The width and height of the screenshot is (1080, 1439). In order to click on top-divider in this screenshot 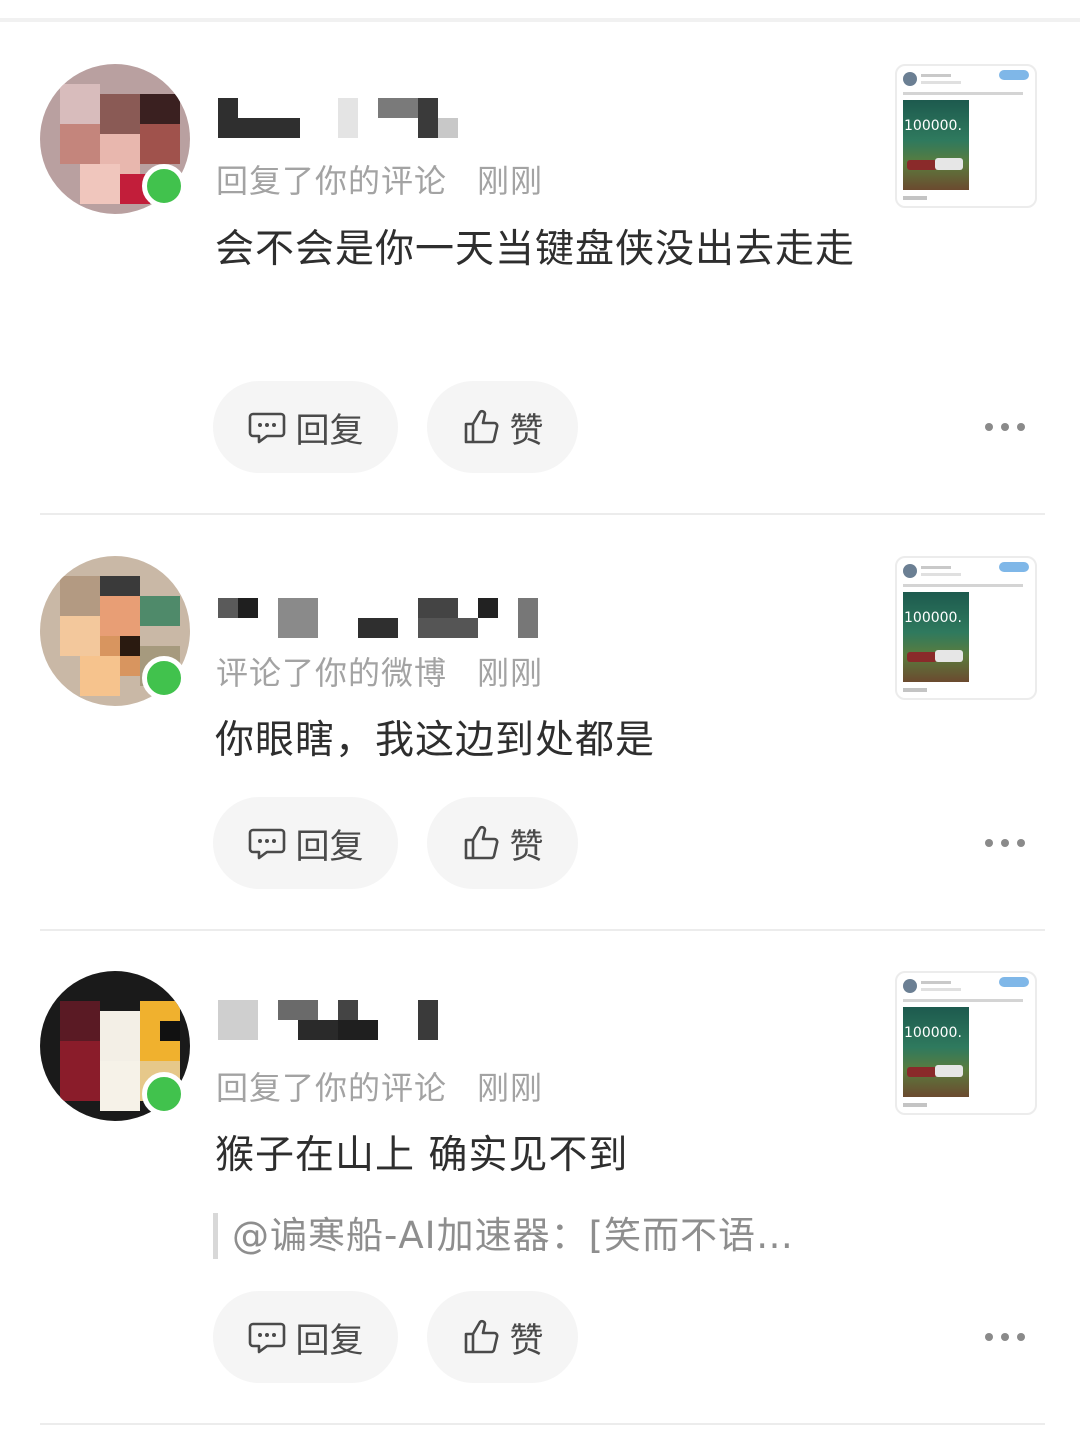, I will do `click(540, 20)`.